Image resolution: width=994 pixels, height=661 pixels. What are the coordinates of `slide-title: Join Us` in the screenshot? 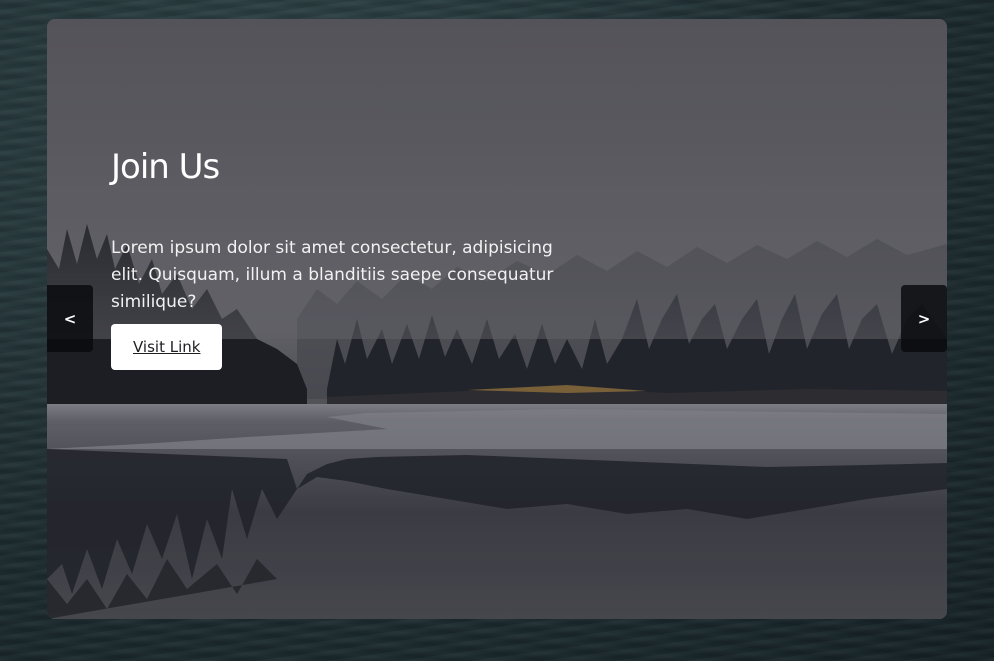 It's located at (165, 167).